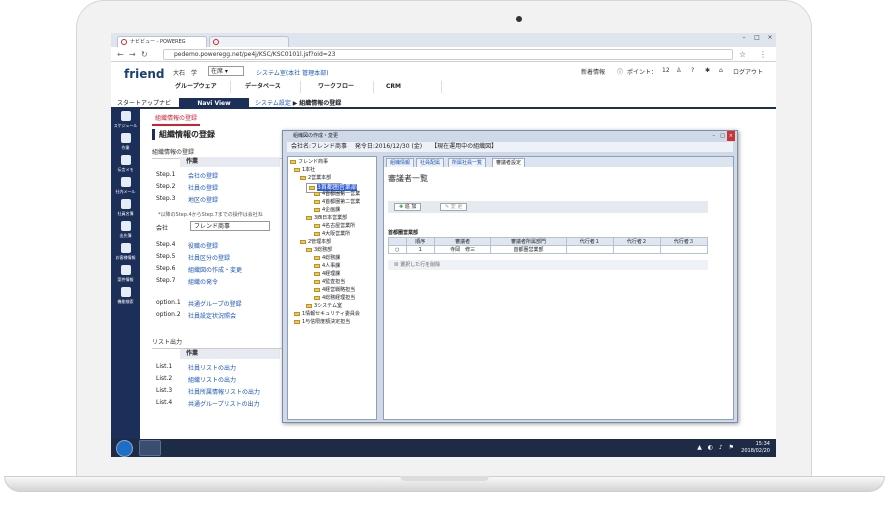  What do you see at coordinates (408, 207) in the screenshot?
I see `add-button: ✚ 追 加` at bounding box center [408, 207].